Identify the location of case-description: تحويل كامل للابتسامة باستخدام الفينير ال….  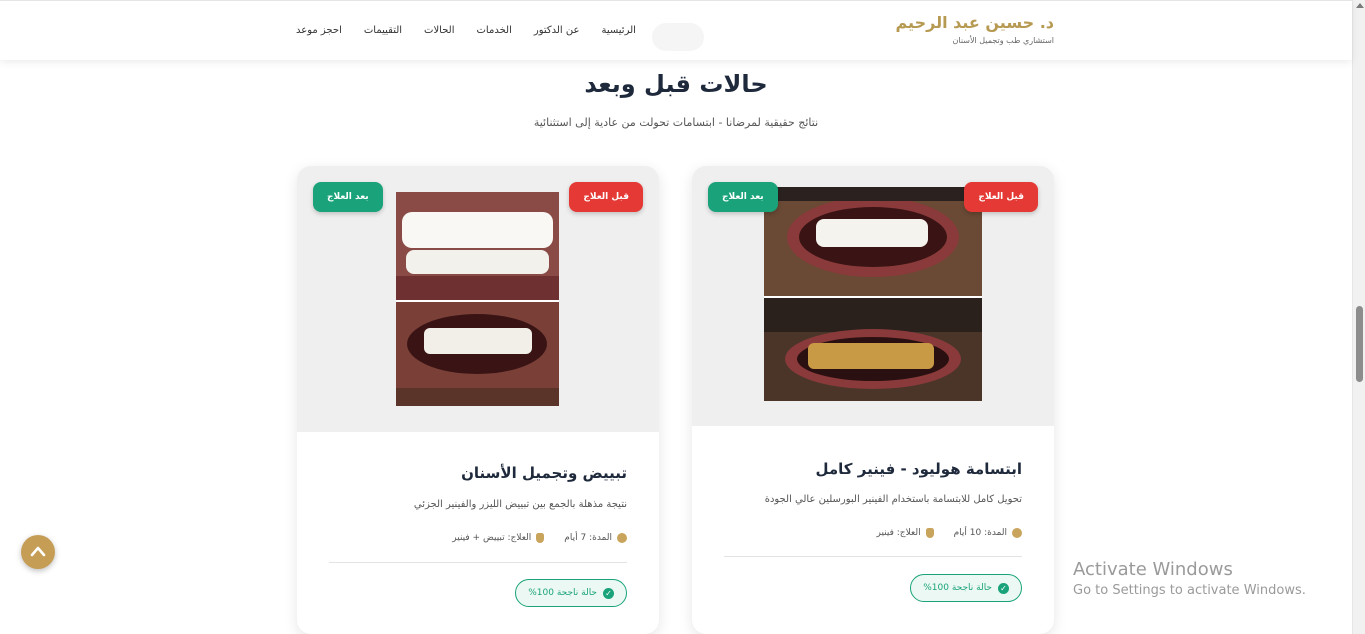
(893, 499).